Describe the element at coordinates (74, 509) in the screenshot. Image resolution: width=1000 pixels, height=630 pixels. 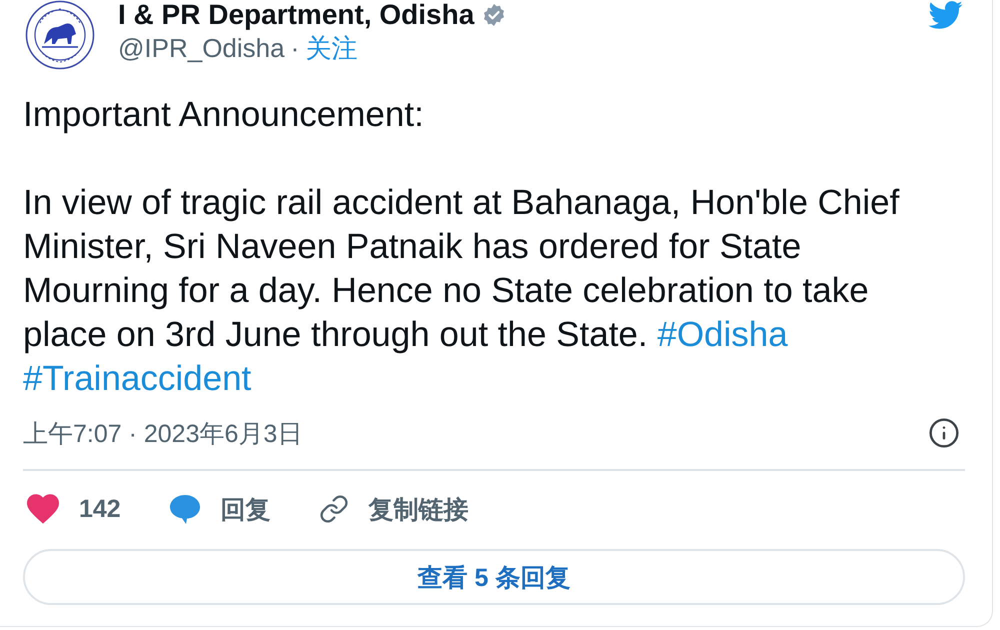
I see `like-button: 142` at that location.